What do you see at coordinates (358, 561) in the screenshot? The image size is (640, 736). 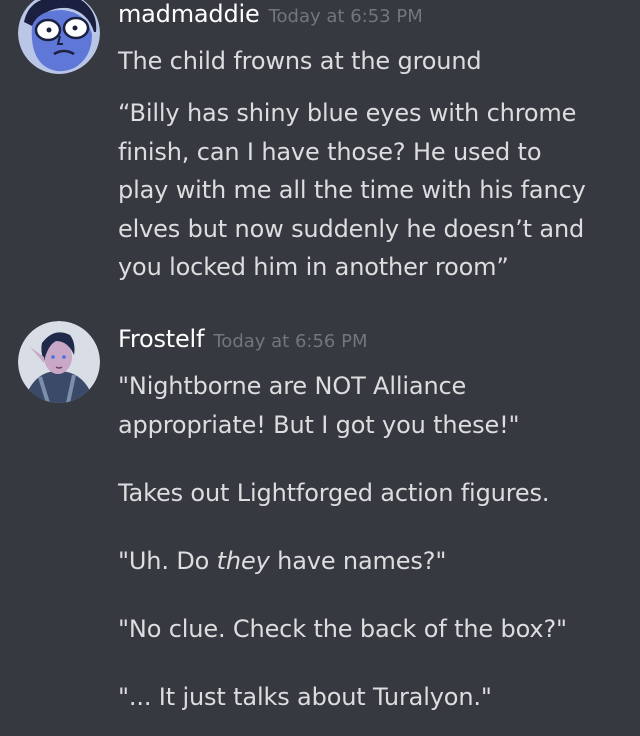 I see `text-segment: have names?"` at bounding box center [358, 561].